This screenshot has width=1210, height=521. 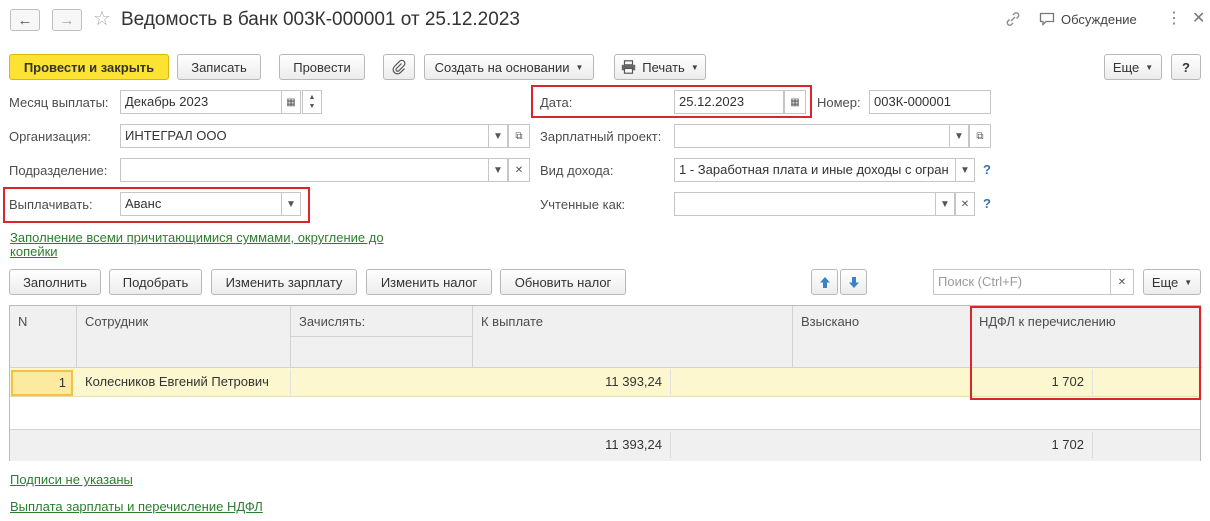 I want to click on column-header-to-pay: К выплате, so click(x=633, y=337).